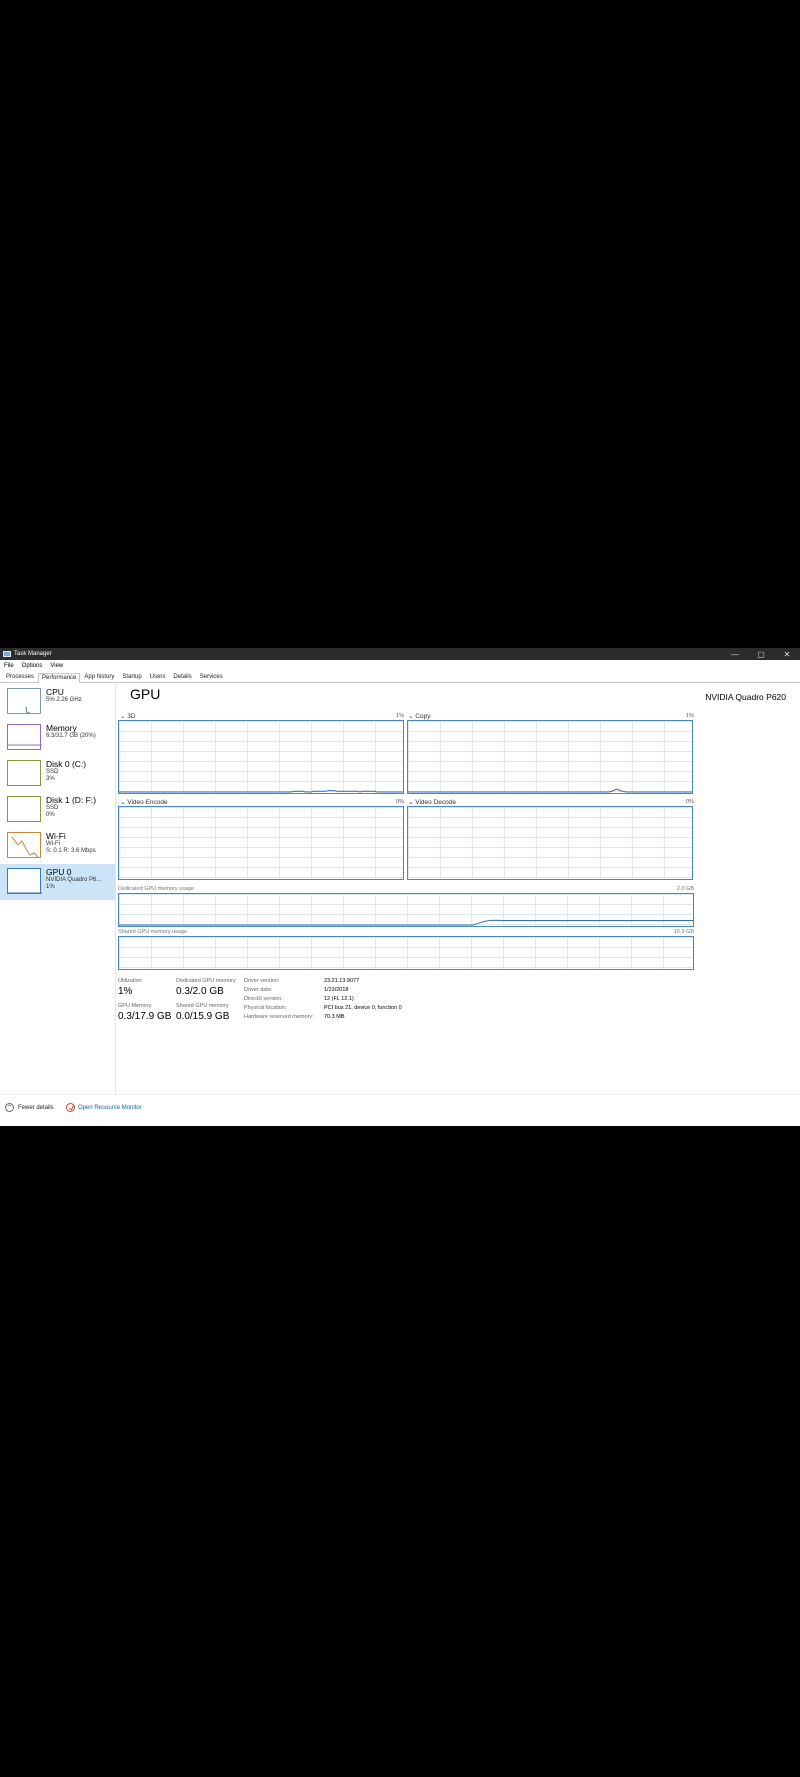 The image size is (800, 1777). What do you see at coordinates (61, 728) in the screenshot?
I see `sidebar-item-label: Memory` at bounding box center [61, 728].